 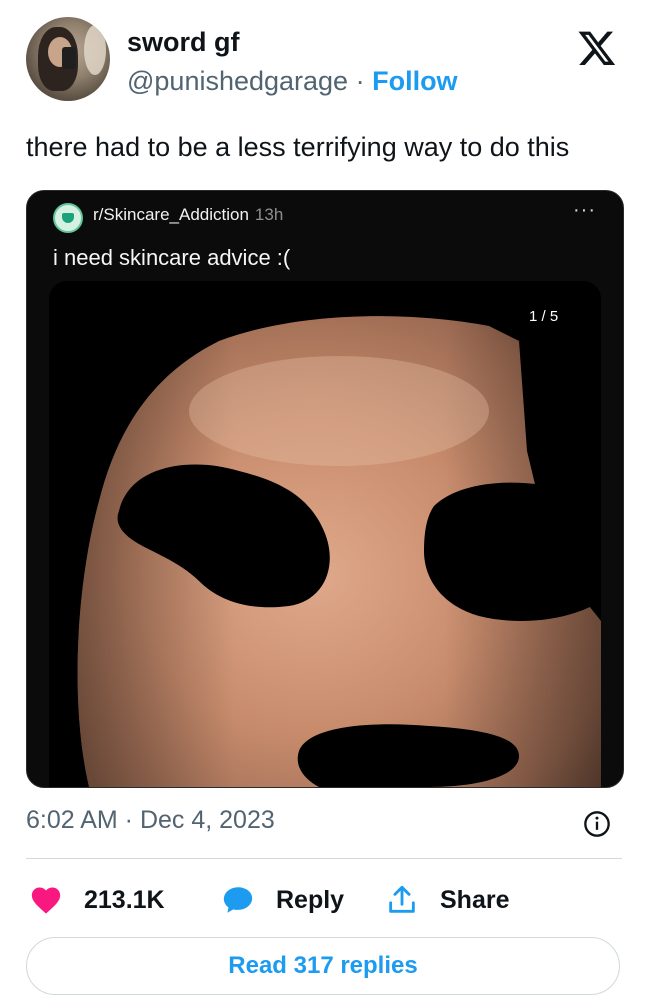 I want to click on subreddit-avatar-icon, so click(x=68, y=218).